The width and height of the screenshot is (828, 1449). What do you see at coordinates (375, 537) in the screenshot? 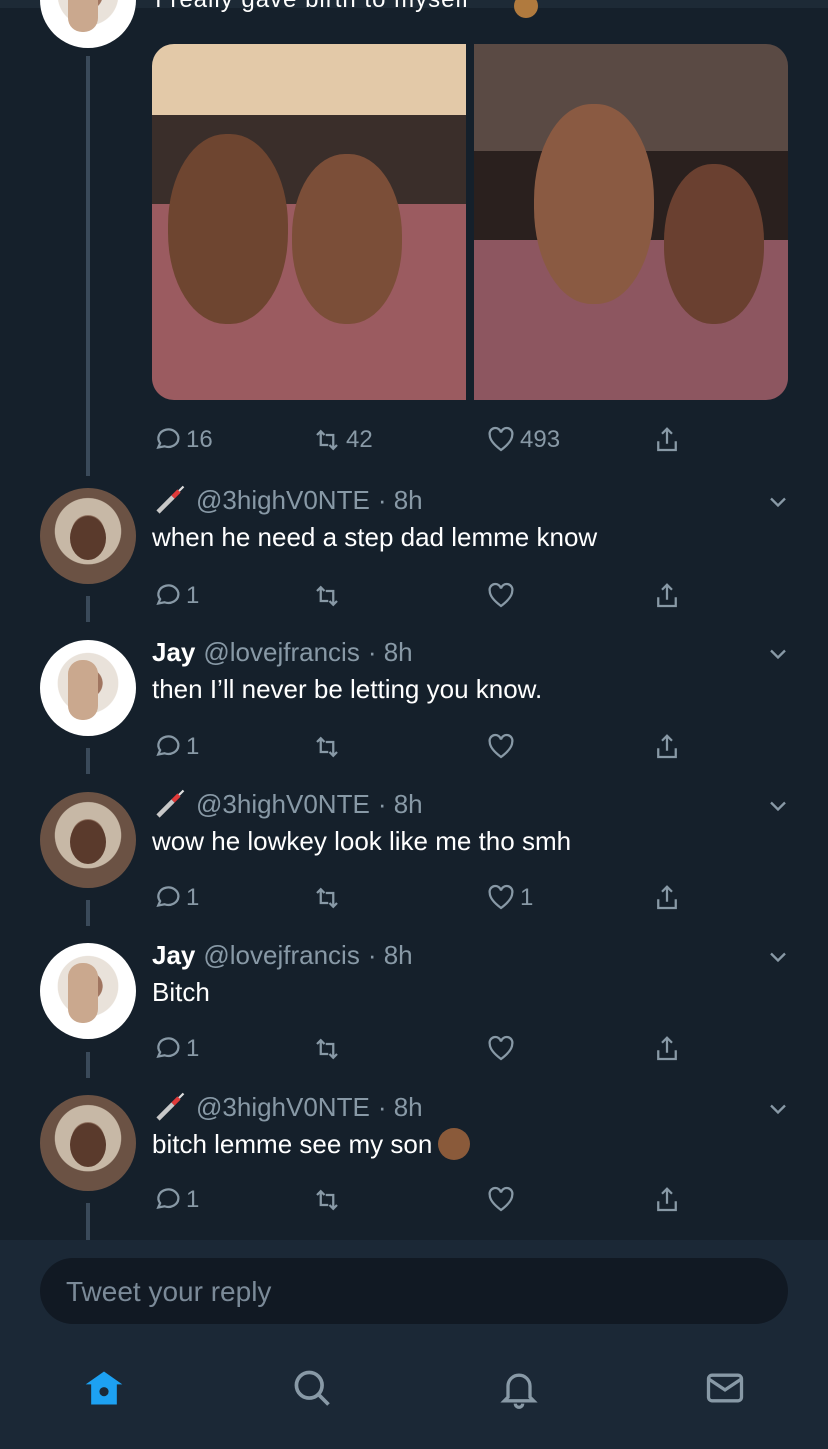
I see `reply-text: when he need a step dad lemme know` at bounding box center [375, 537].